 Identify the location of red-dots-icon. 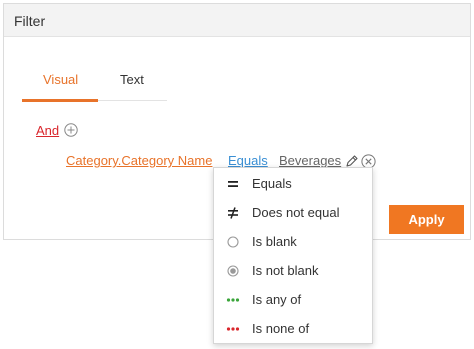
(233, 329).